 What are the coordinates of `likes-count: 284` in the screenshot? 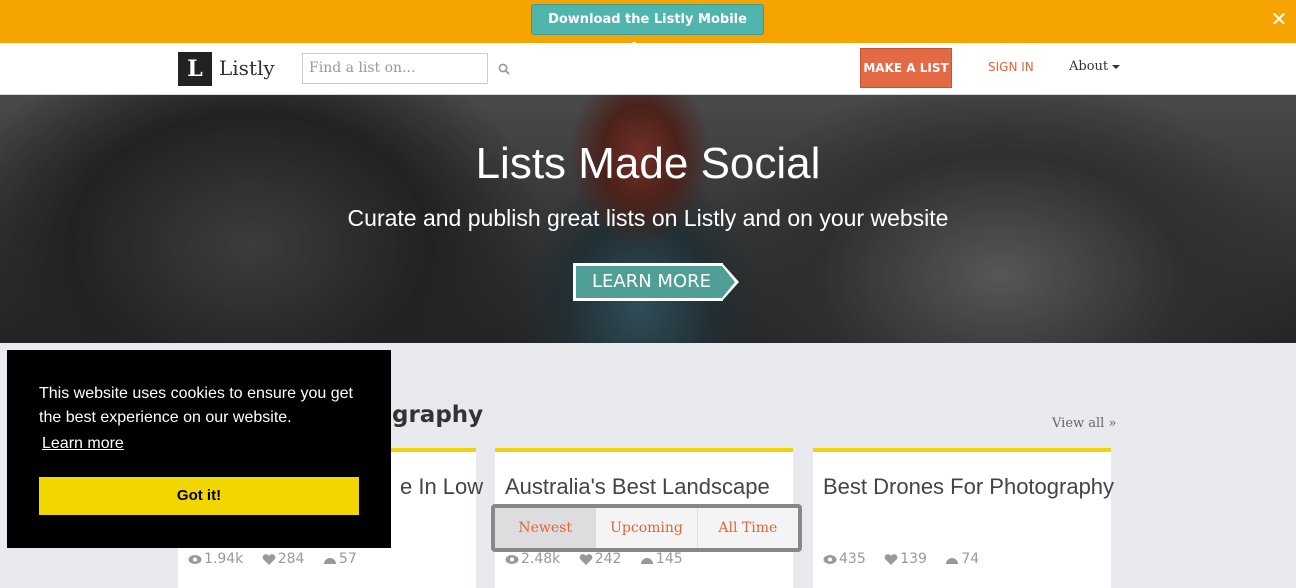 It's located at (291, 559).